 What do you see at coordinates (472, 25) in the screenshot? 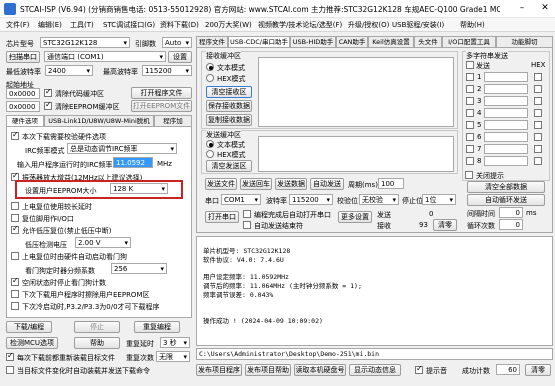
I see `menu-help: 帮助(H)` at bounding box center [472, 25].